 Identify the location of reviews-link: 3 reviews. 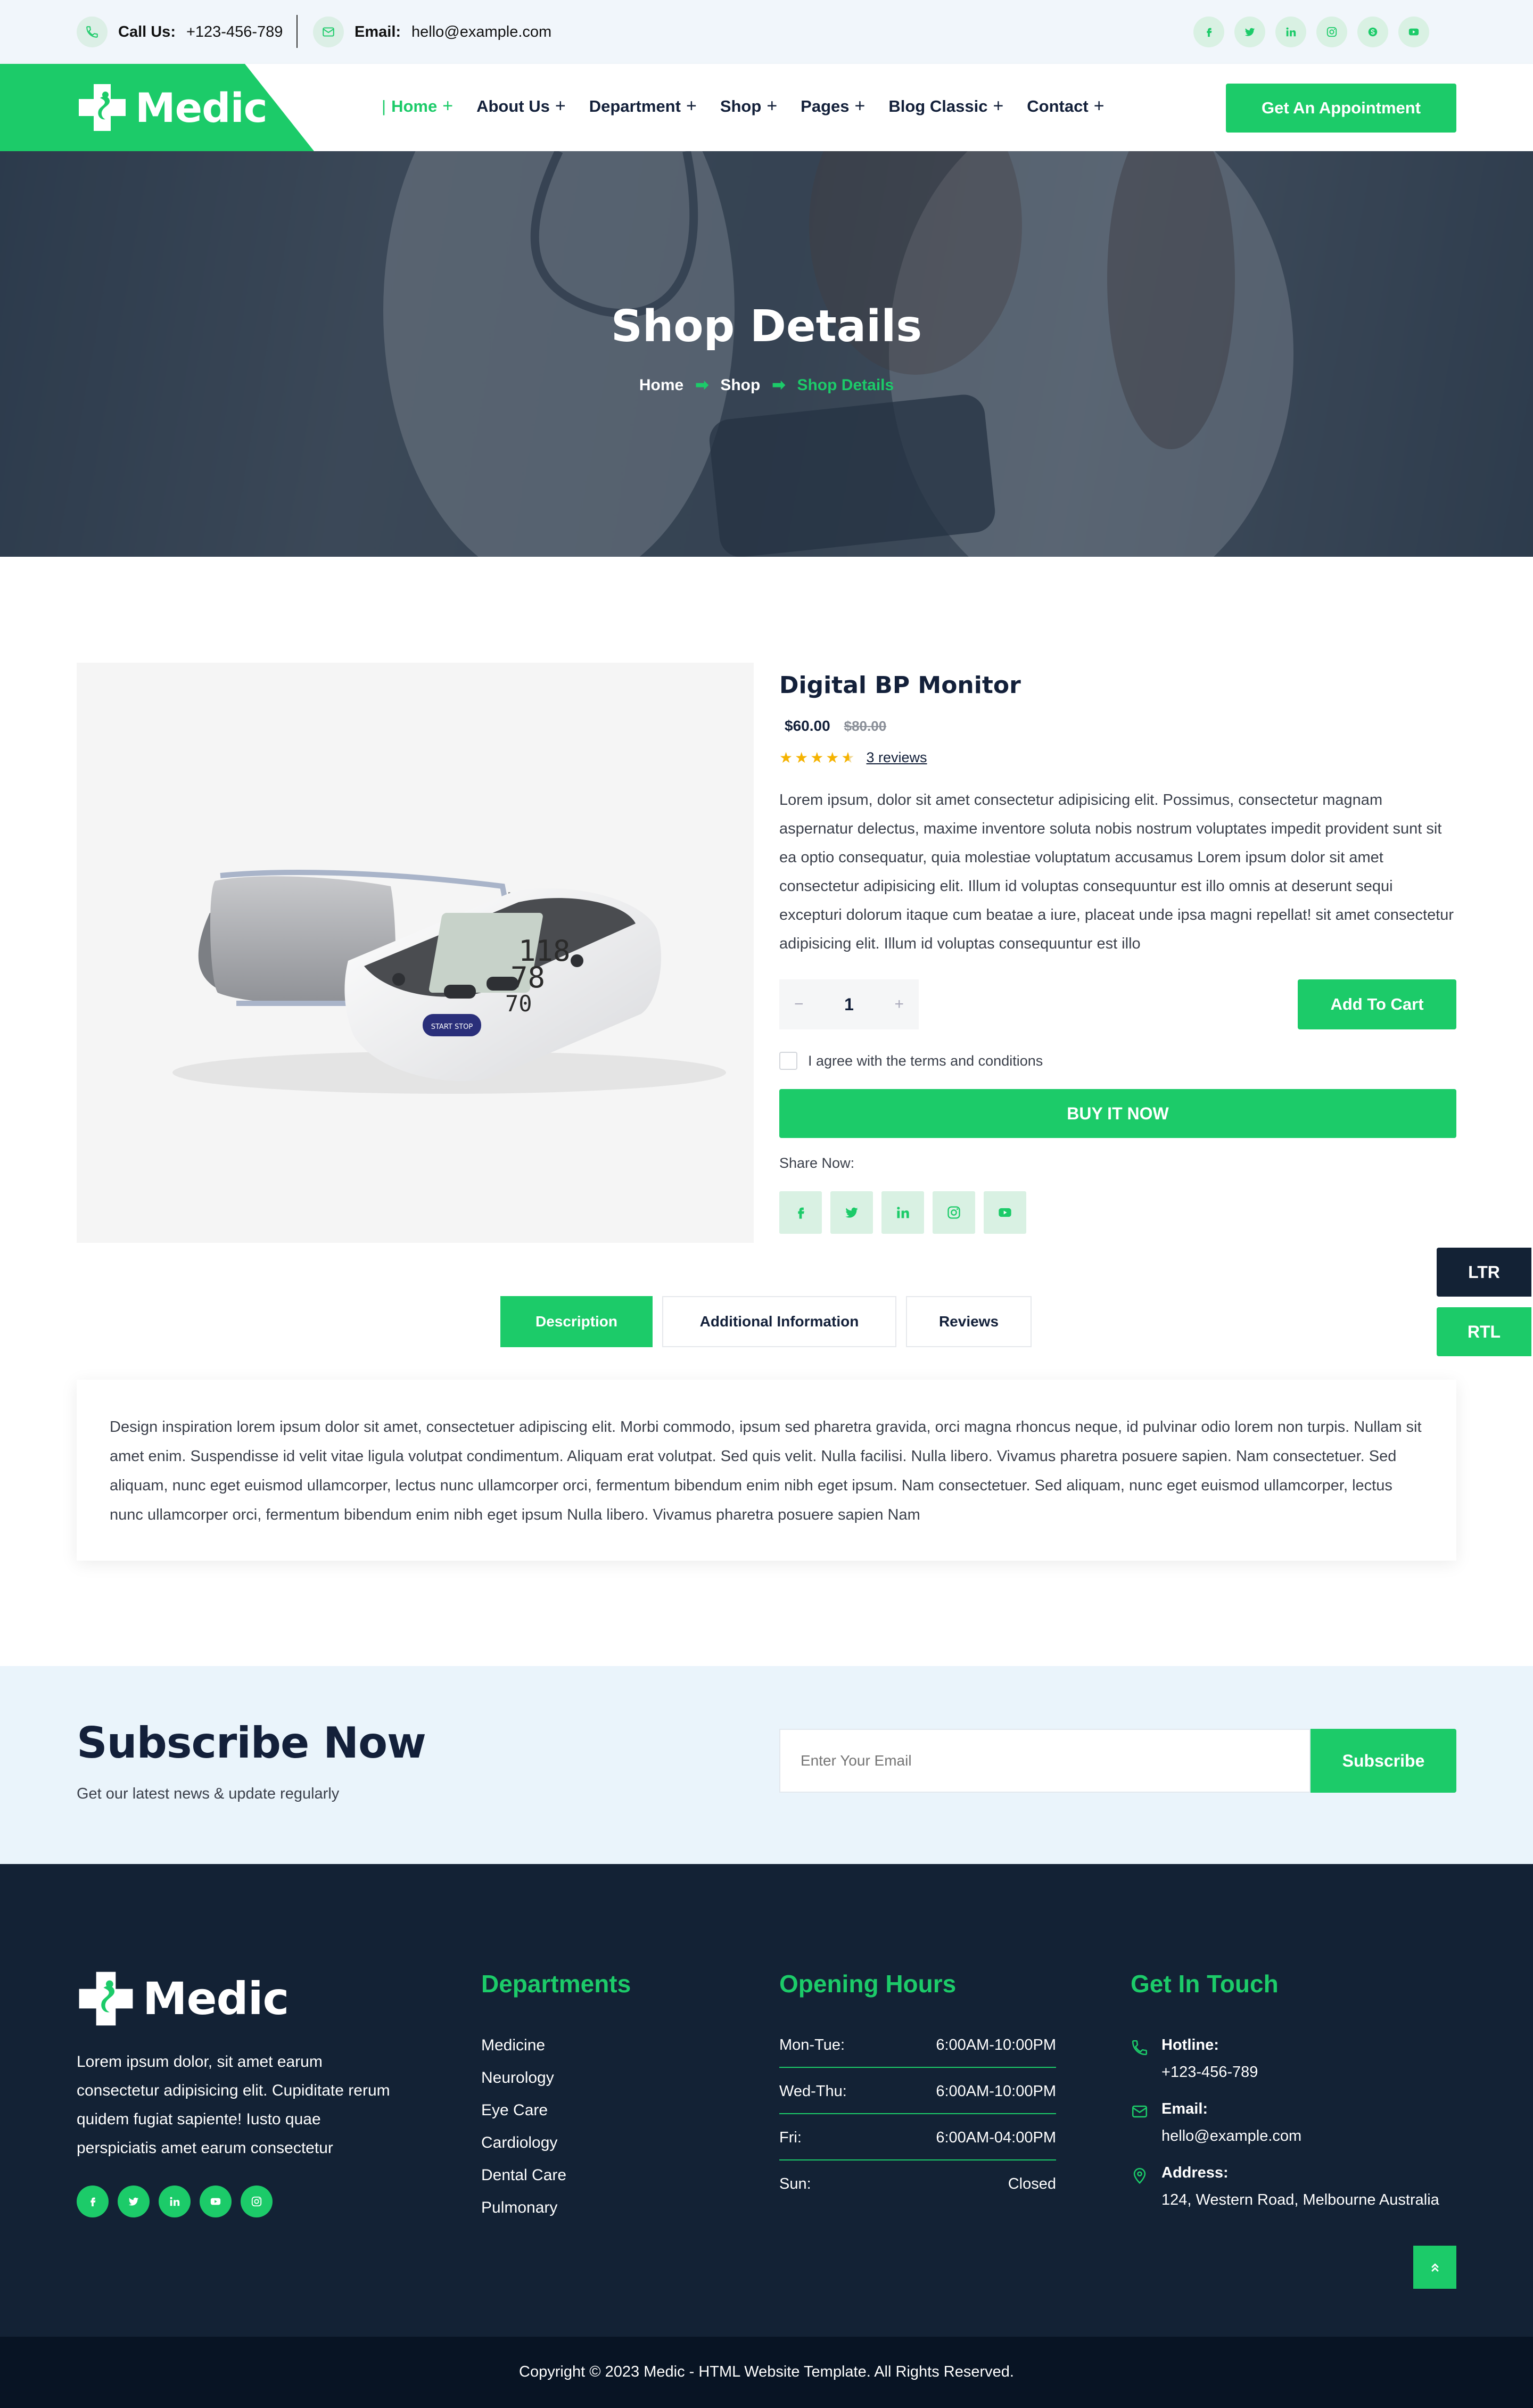
(897, 757).